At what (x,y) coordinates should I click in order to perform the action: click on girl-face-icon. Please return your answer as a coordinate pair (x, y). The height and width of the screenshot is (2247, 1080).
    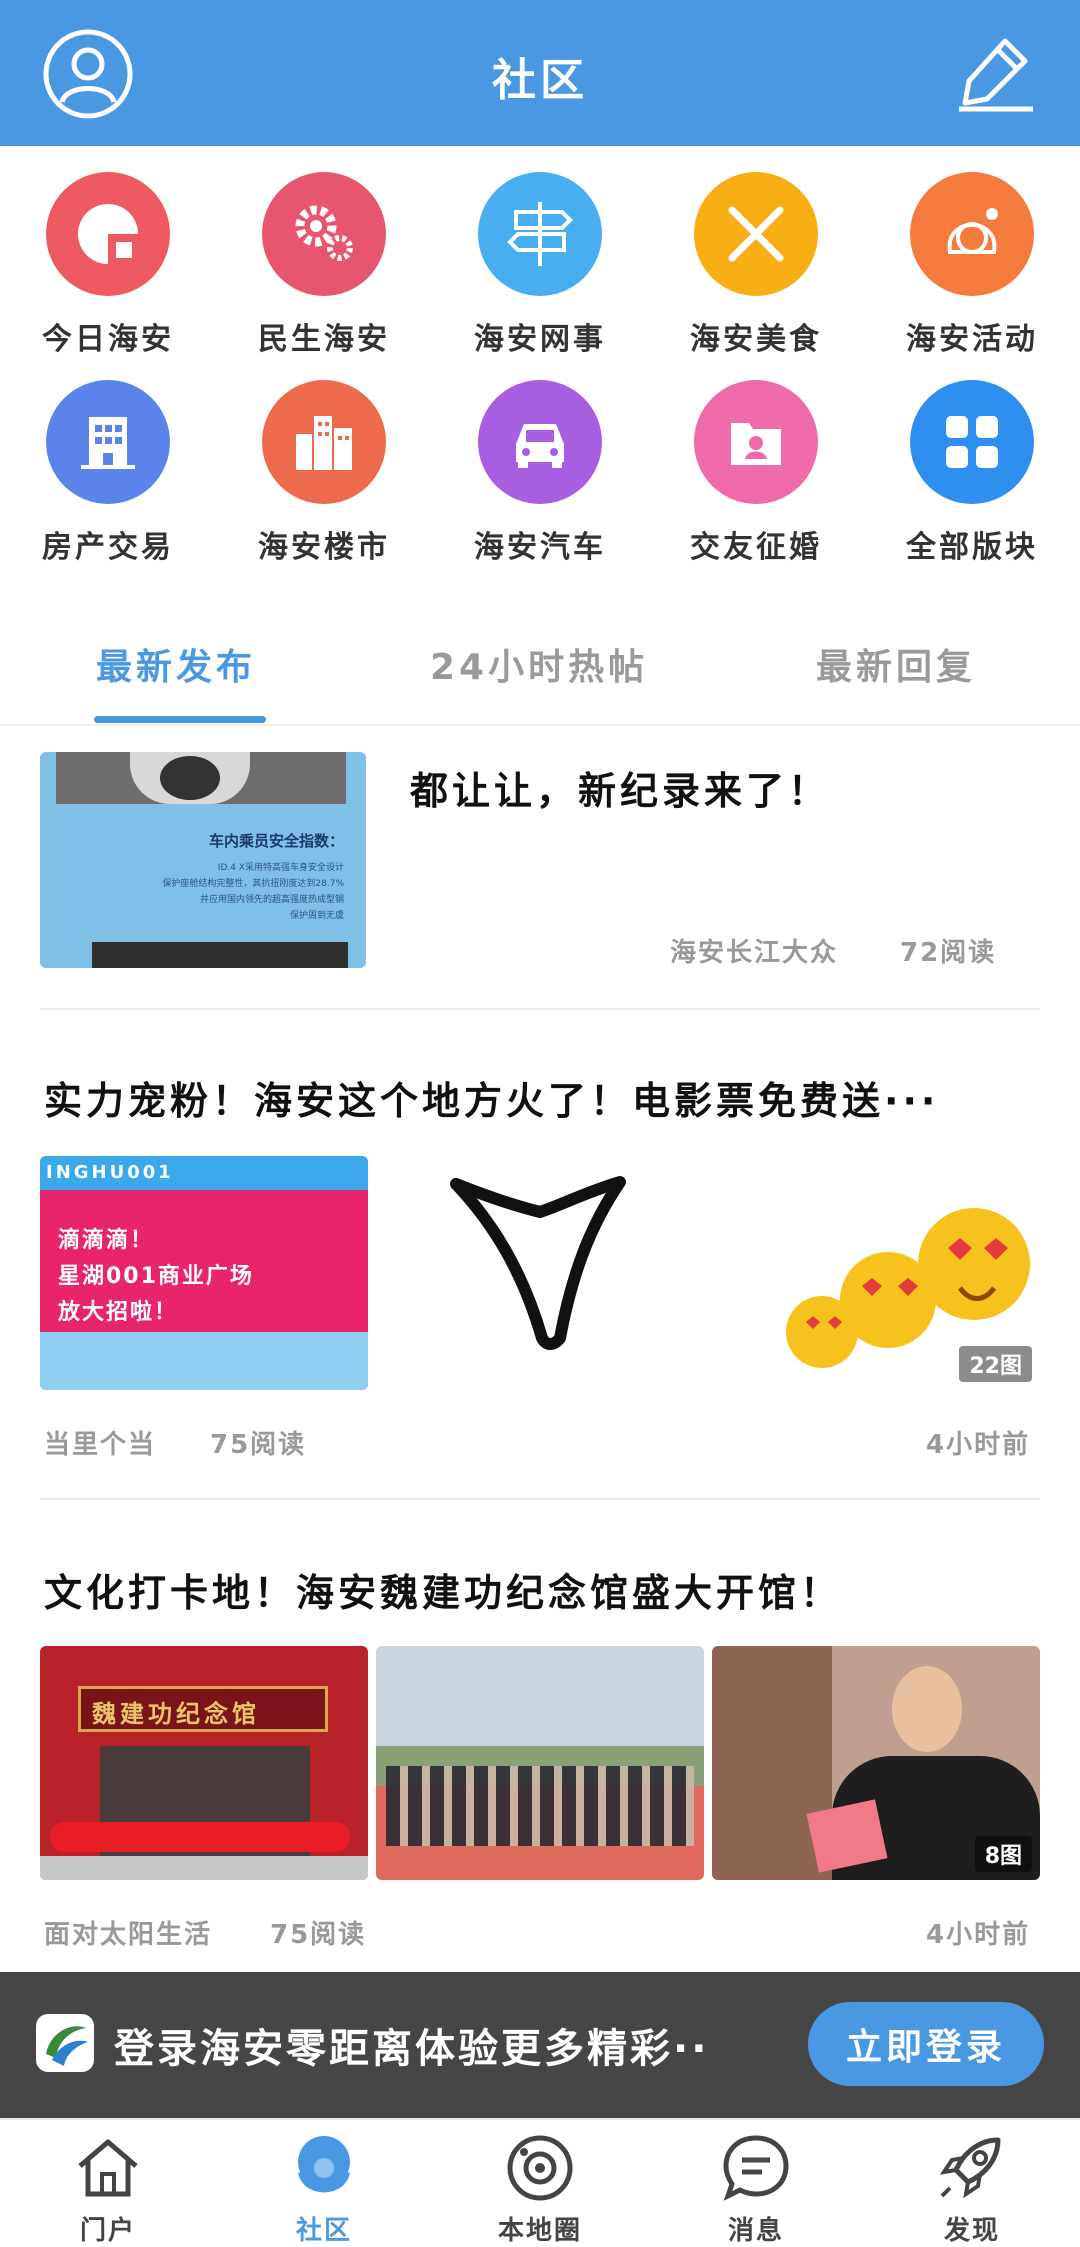
    Looking at the image, I should click on (972, 234).